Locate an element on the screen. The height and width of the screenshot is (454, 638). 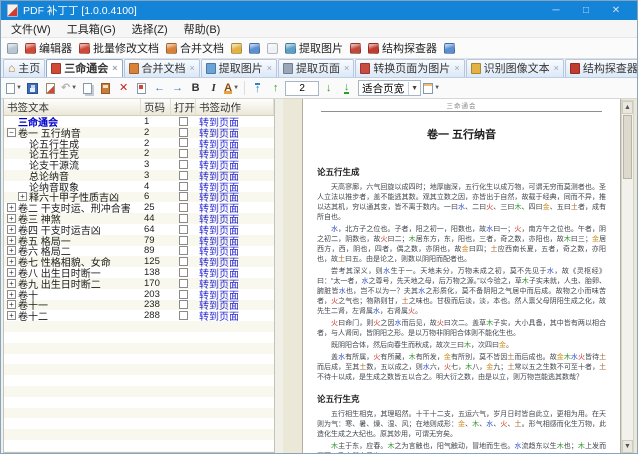
tab-sanmingtonghui: 三命通会 × is located at coordinates (84, 68).